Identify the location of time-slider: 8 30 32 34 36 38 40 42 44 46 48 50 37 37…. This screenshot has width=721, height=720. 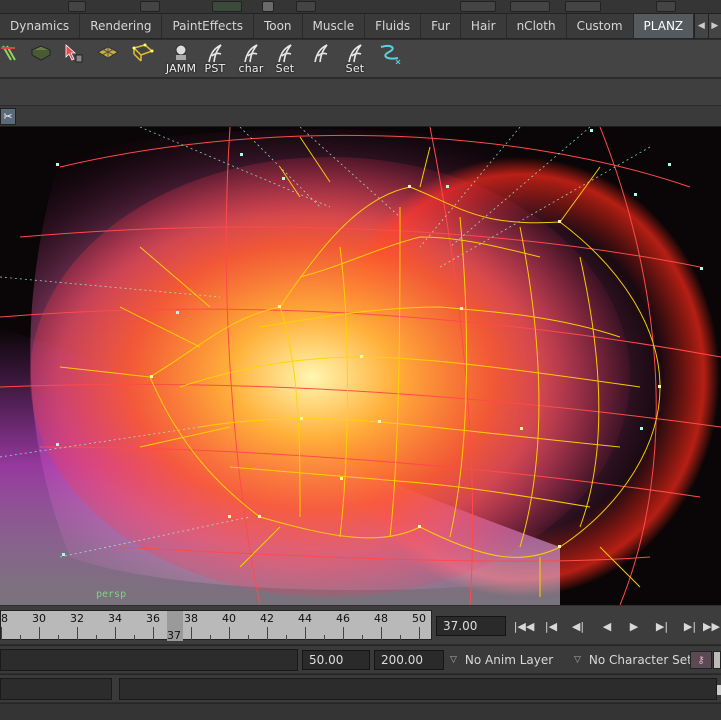
(360, 625).